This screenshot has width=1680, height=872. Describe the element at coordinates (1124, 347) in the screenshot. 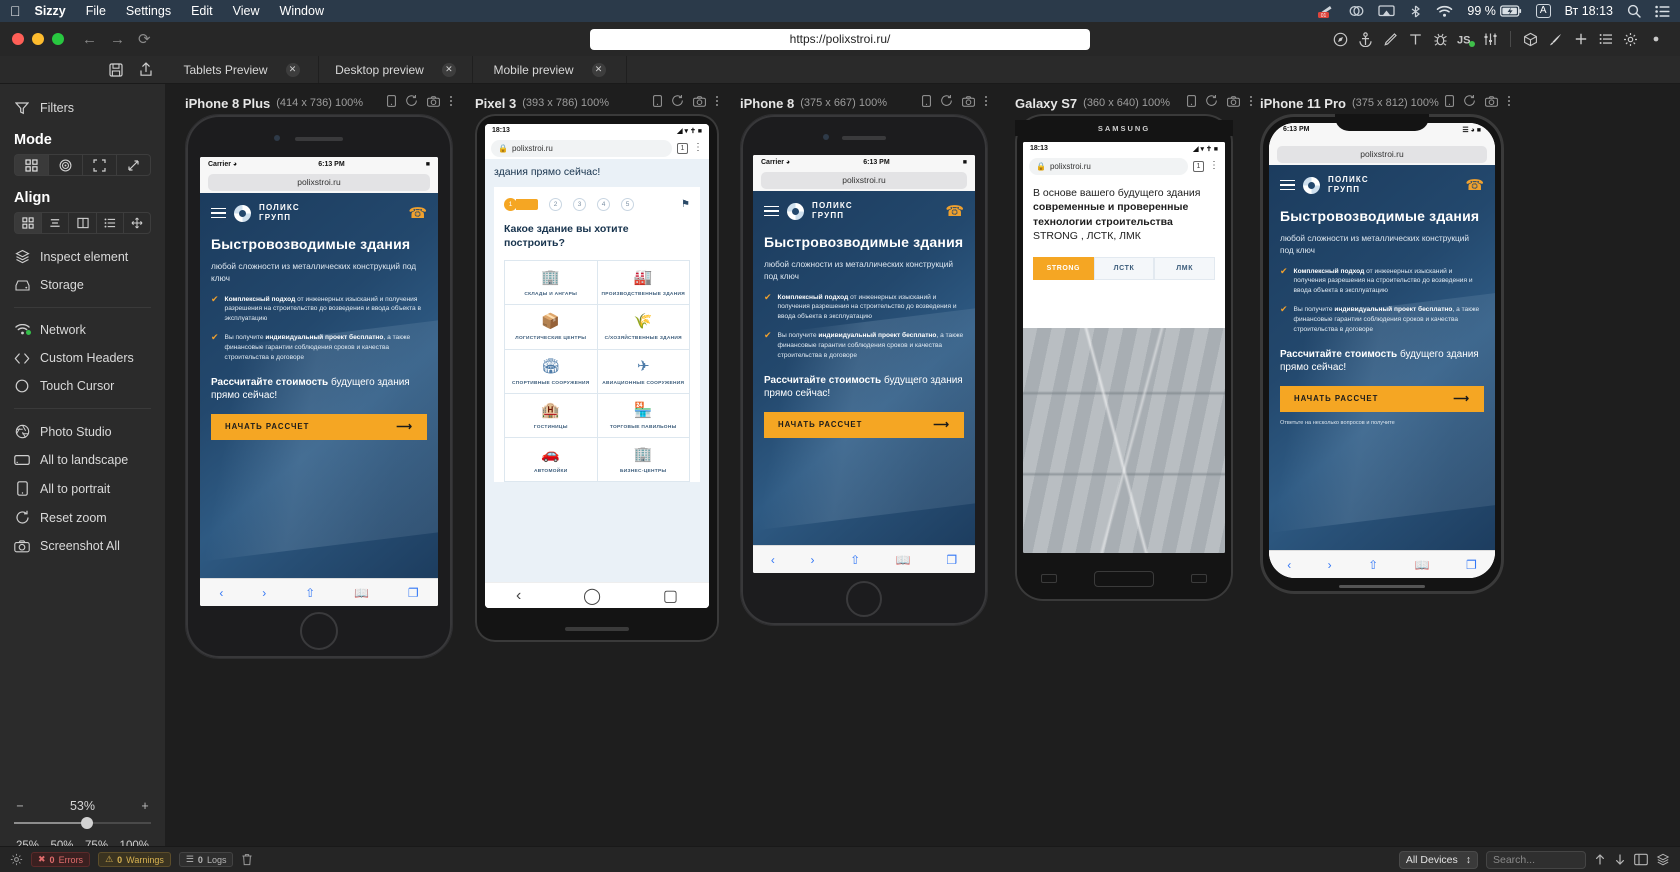

I see `device-viewport: 18:13 ◢ ▾ ✝ ■ 🔒 polixstroi.ru 1 ⋮ В основ` at that location.